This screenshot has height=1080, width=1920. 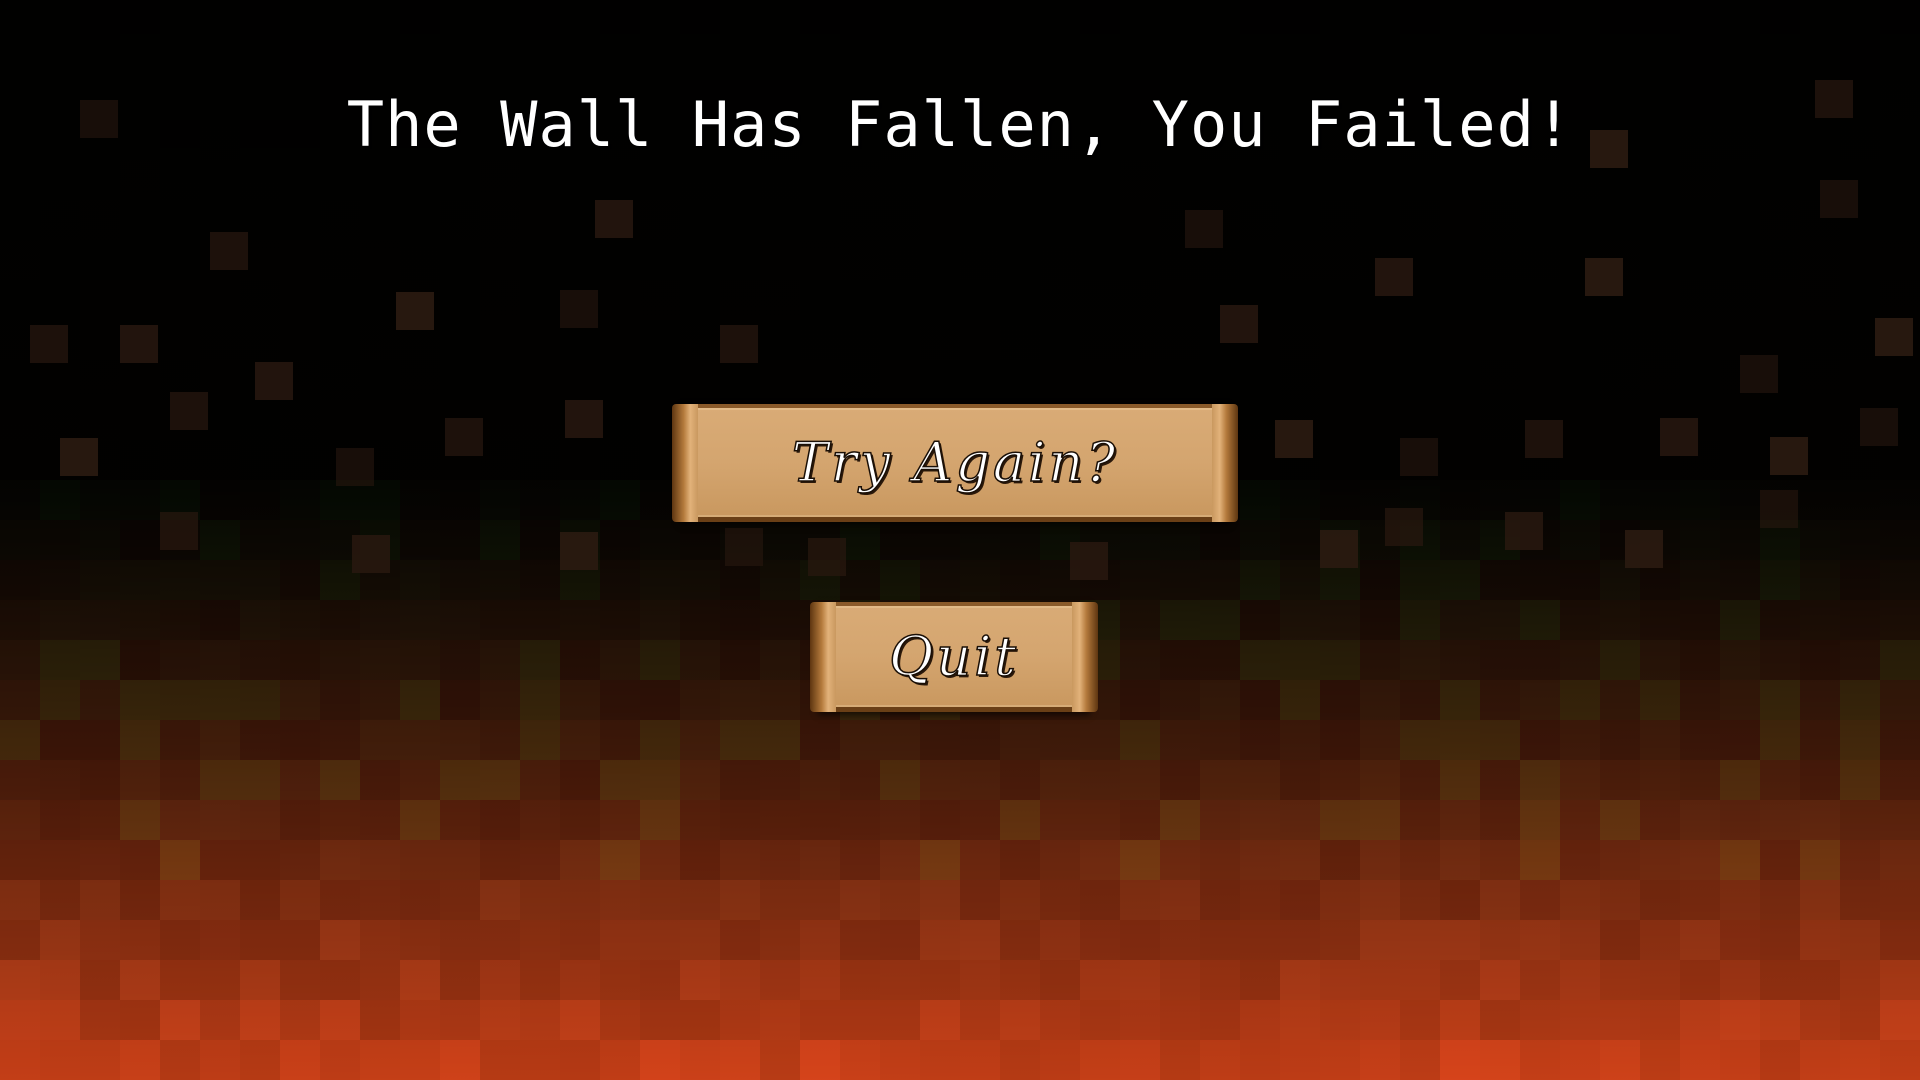 What do you see at coordinates (955, 463) in the screenshot?
I see `try-again-button: Try Again?` at bounding box center [955, 463].